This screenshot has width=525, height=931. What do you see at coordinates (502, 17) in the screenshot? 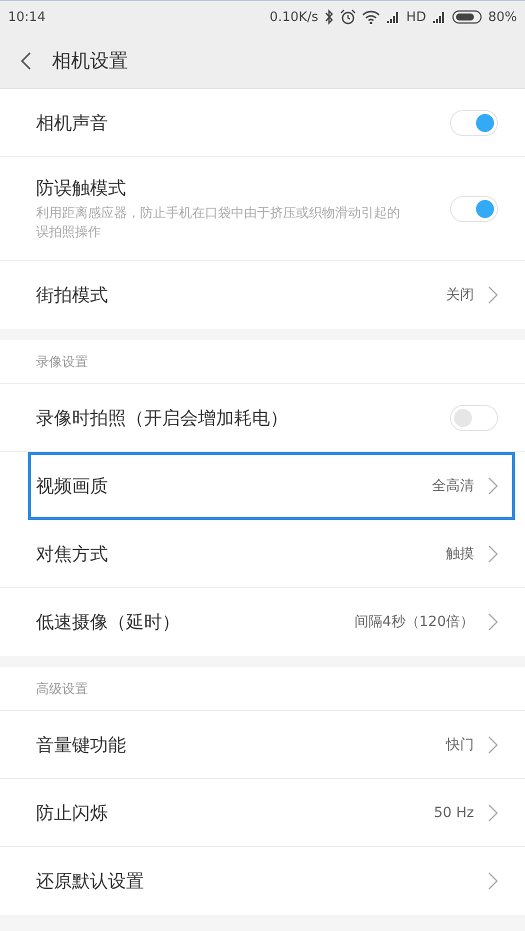
I see `battery-percent: 80%` at bounding box center [502, 17].